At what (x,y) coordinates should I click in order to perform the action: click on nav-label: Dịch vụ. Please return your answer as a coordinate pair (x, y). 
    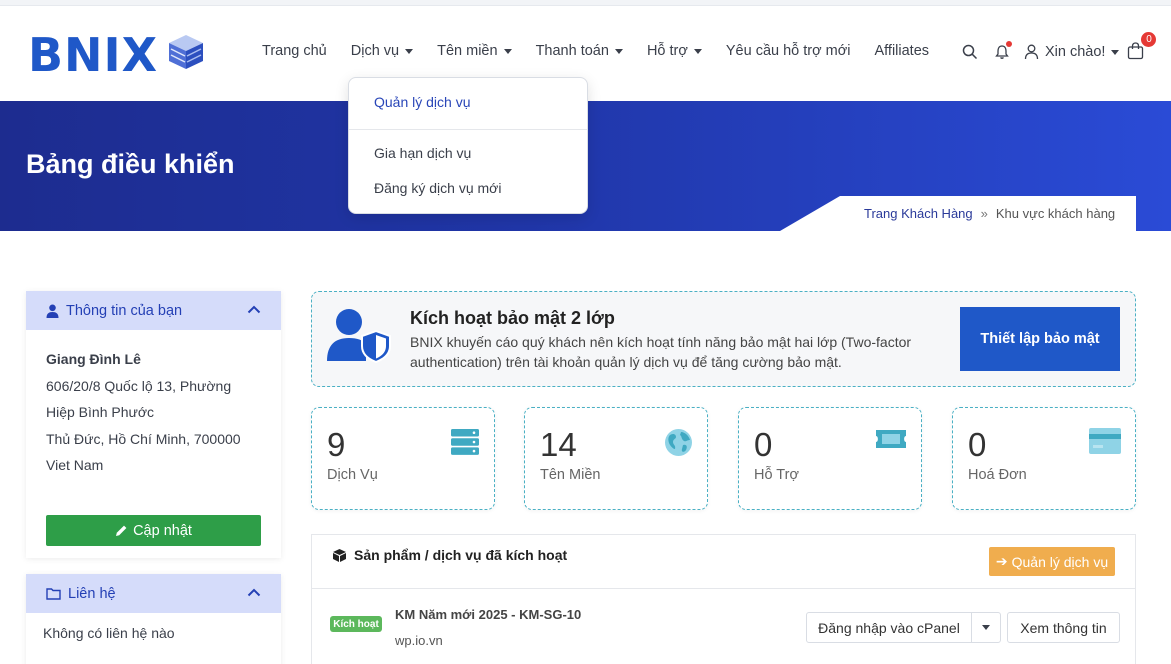
    Looking at the image, I should click on (375, 51).